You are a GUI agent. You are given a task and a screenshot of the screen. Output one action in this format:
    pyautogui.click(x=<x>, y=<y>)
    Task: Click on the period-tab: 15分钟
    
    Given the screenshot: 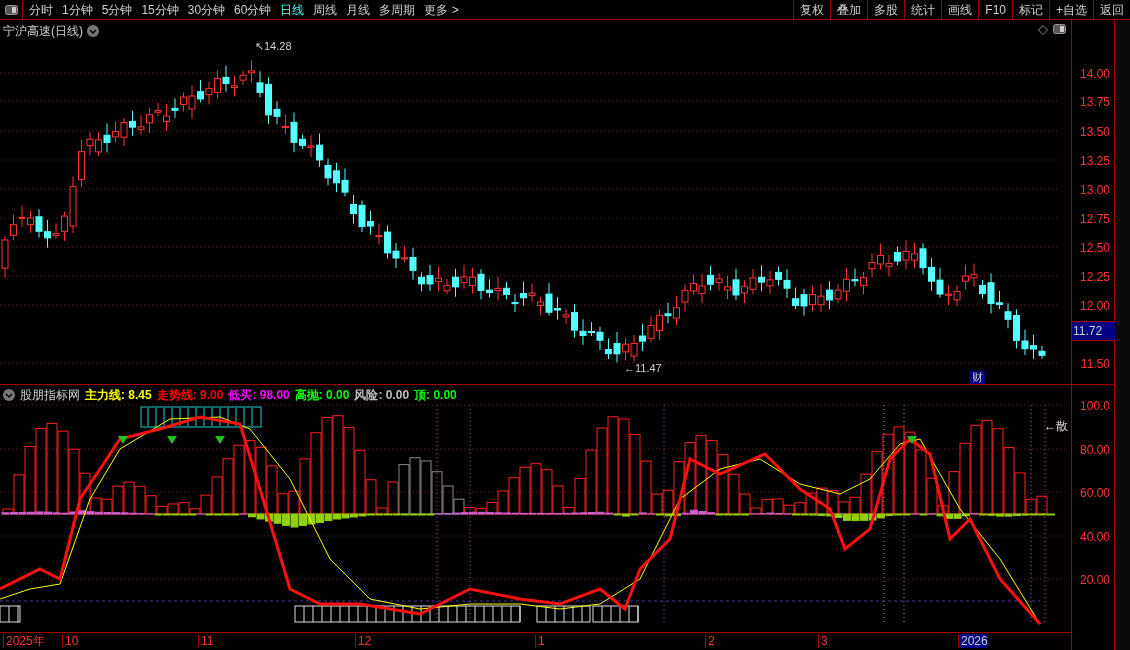 What is the action you would take?
    pyautogui.click(x=160, y=9)
    